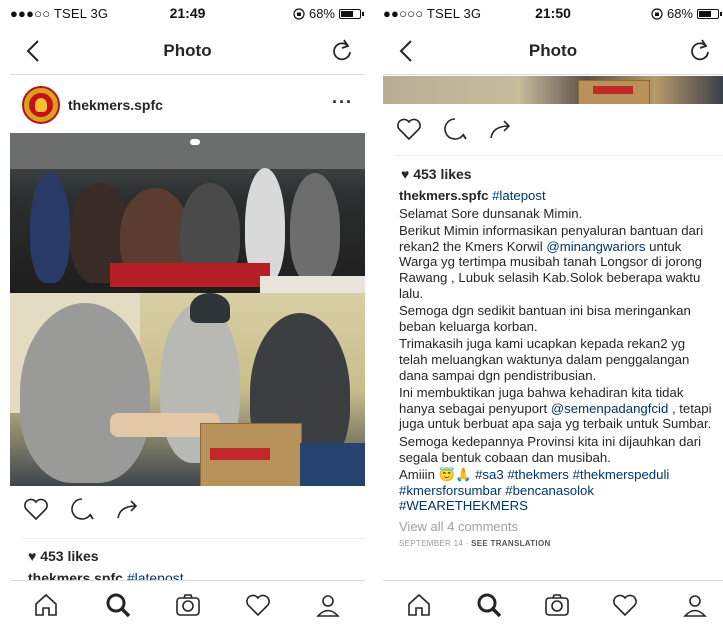  I want to click on post-username: thekmers.spfc, so click(115, 105).